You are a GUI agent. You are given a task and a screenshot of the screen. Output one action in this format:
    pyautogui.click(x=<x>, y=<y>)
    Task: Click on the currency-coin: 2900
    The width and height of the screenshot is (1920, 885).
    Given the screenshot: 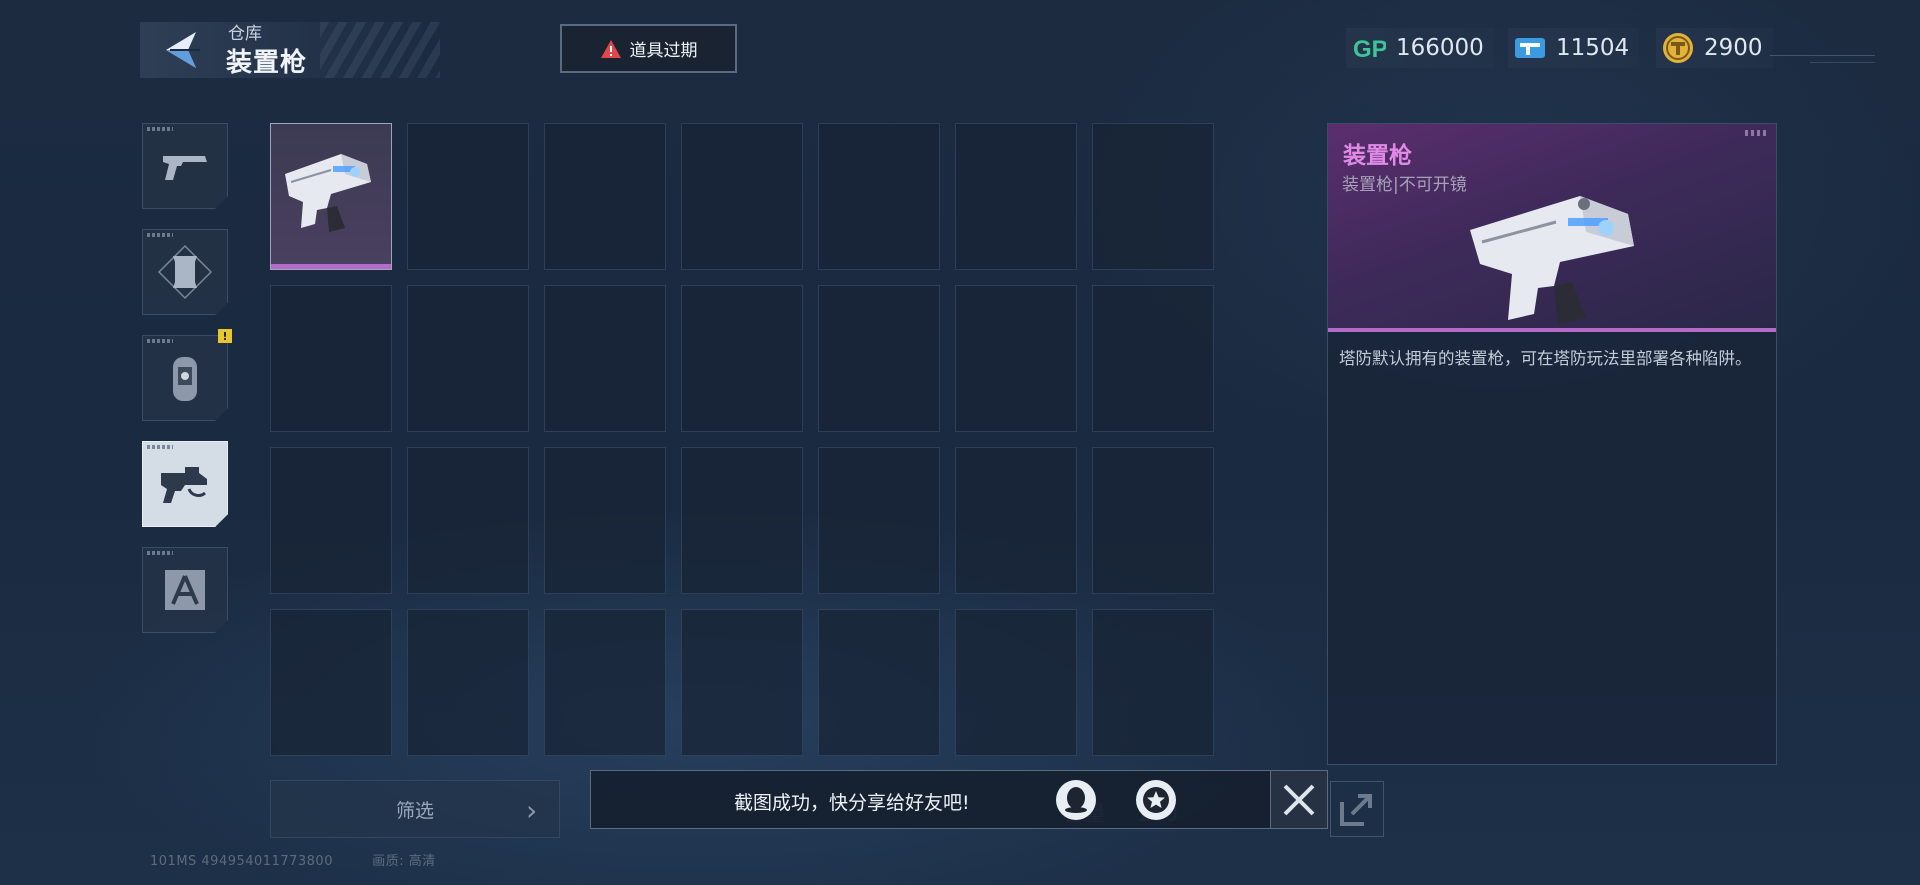 What is the action you would take?
    pyautogui.click(x=1714, y=48)
    